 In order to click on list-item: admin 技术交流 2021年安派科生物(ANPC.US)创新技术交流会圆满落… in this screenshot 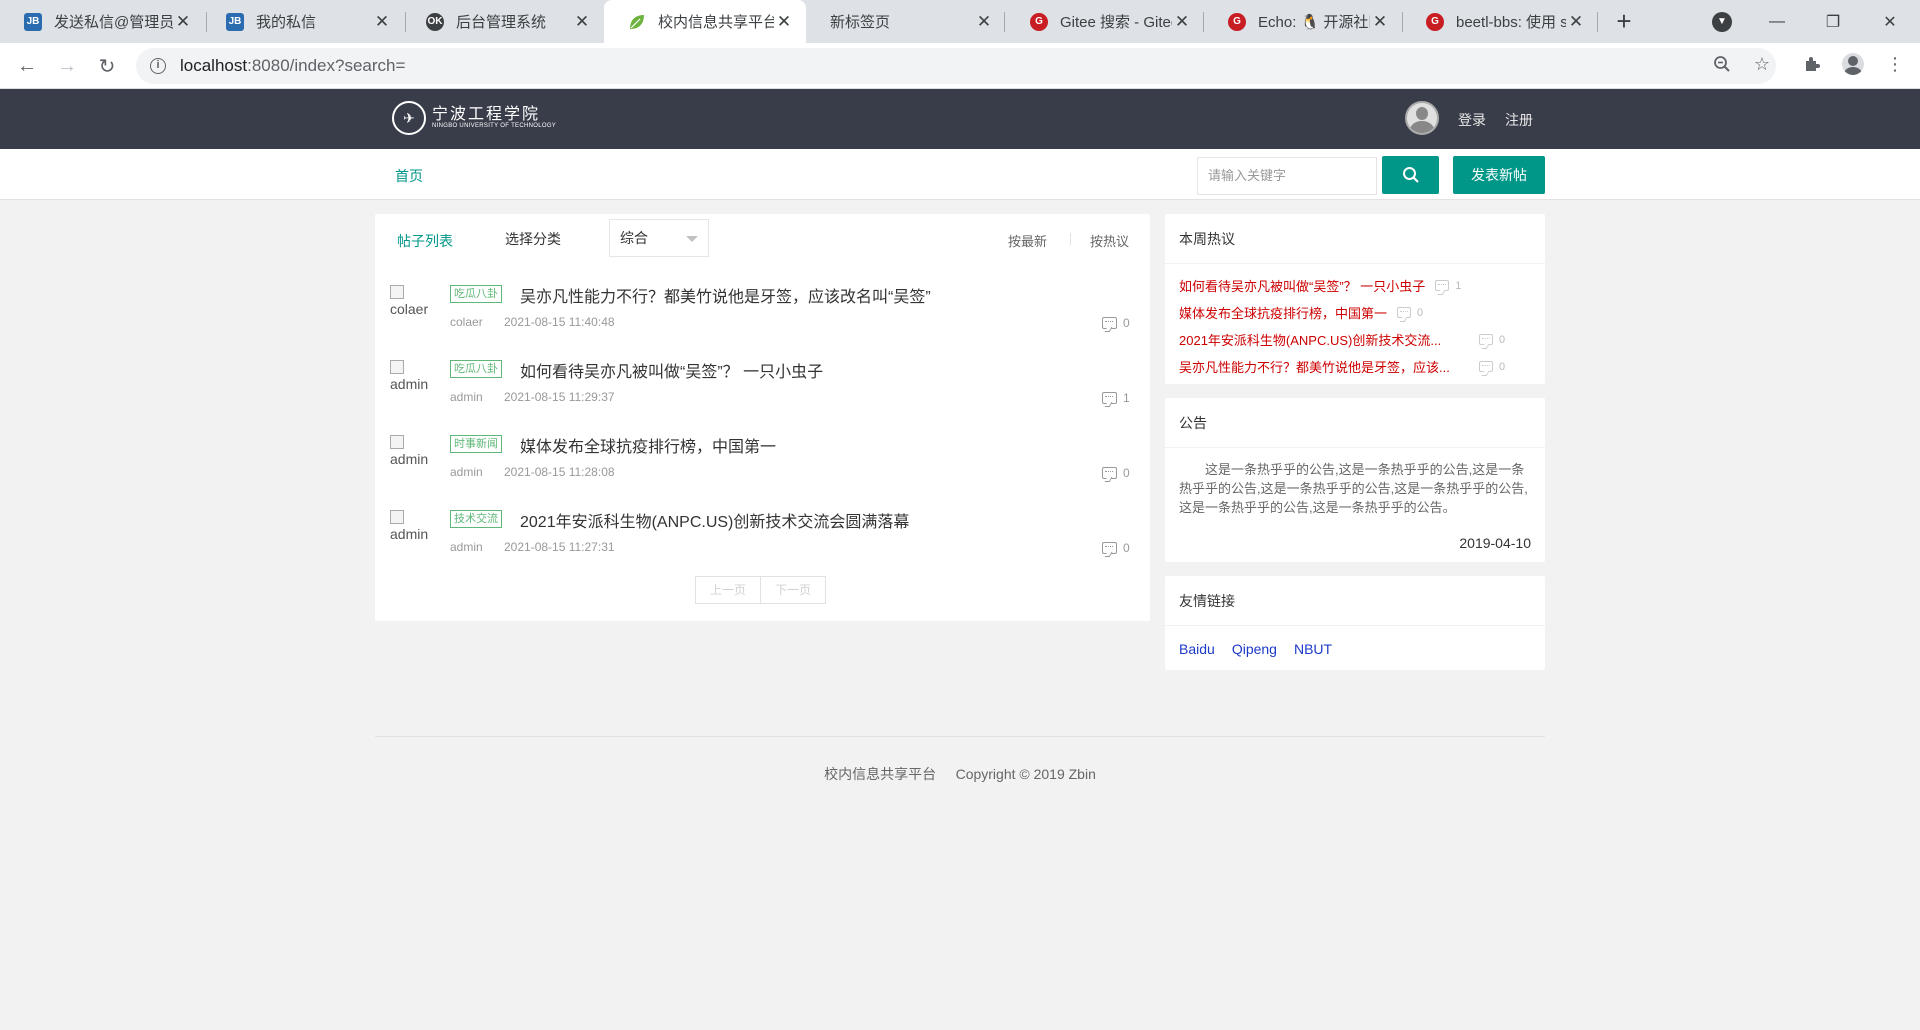, I will do `click(762, 542)`.